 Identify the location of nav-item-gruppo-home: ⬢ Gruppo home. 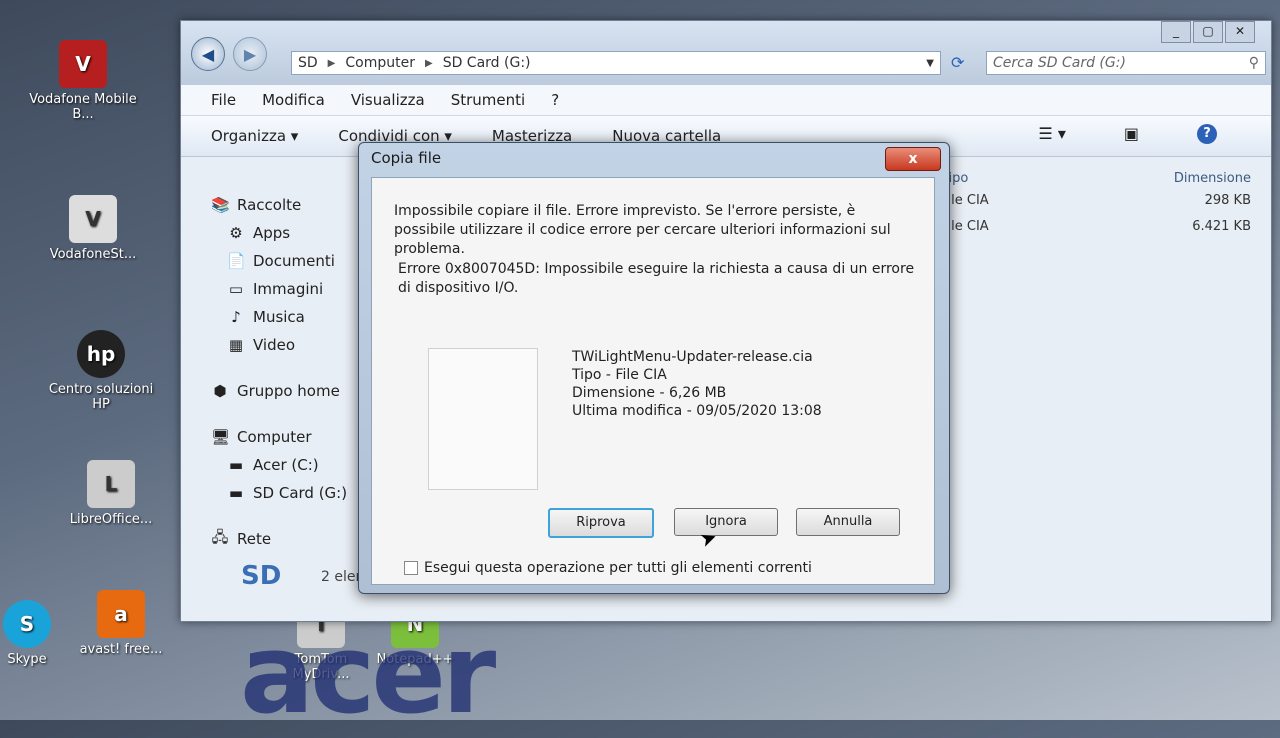
(291, 391).